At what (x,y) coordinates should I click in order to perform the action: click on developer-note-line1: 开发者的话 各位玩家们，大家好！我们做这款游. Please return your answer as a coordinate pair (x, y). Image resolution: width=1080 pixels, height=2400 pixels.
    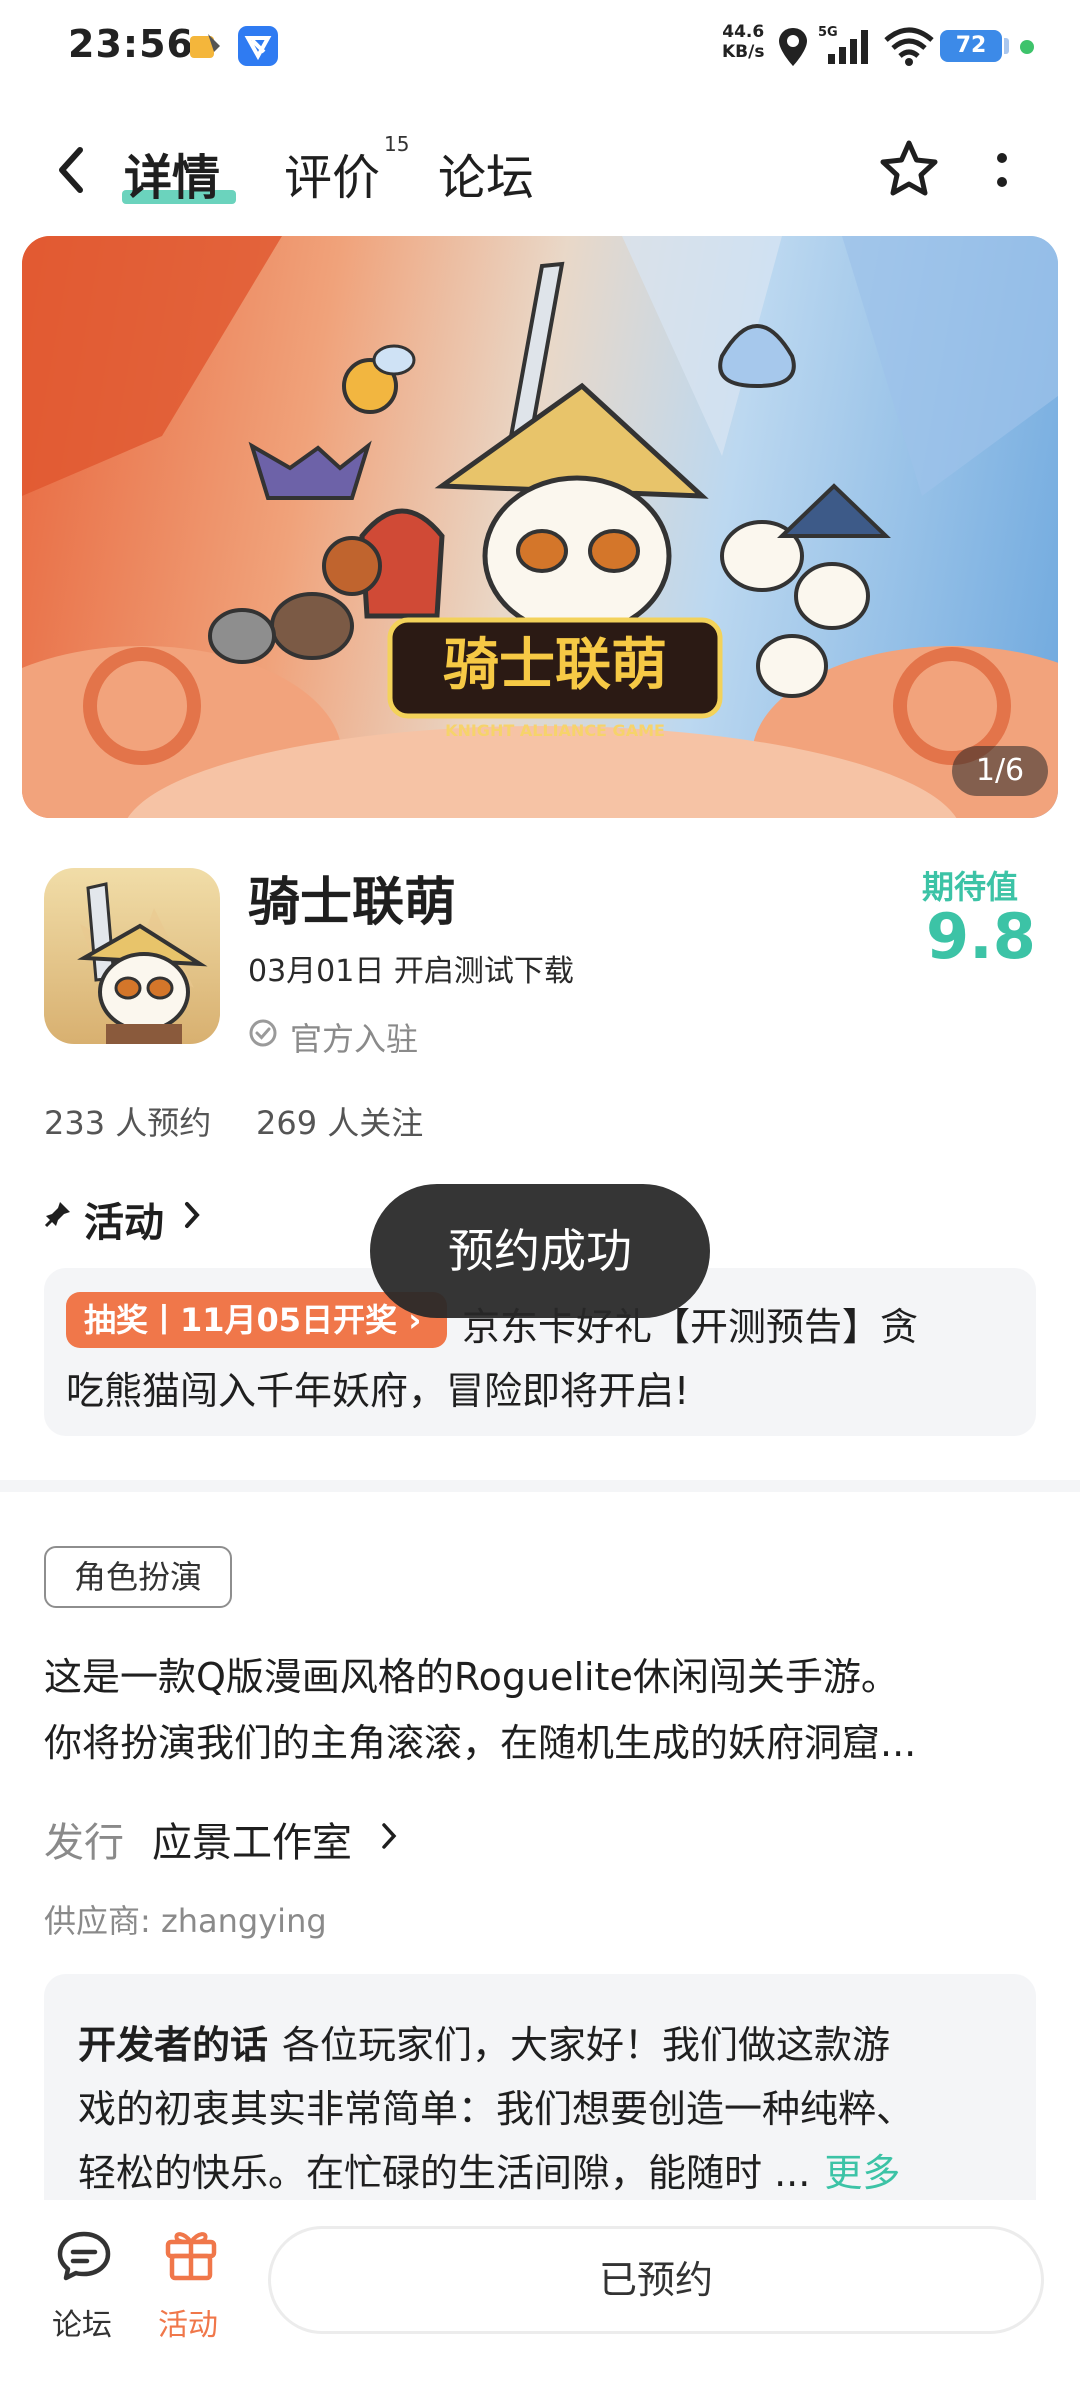
    Looking at the image, I should click on (484, 2041).